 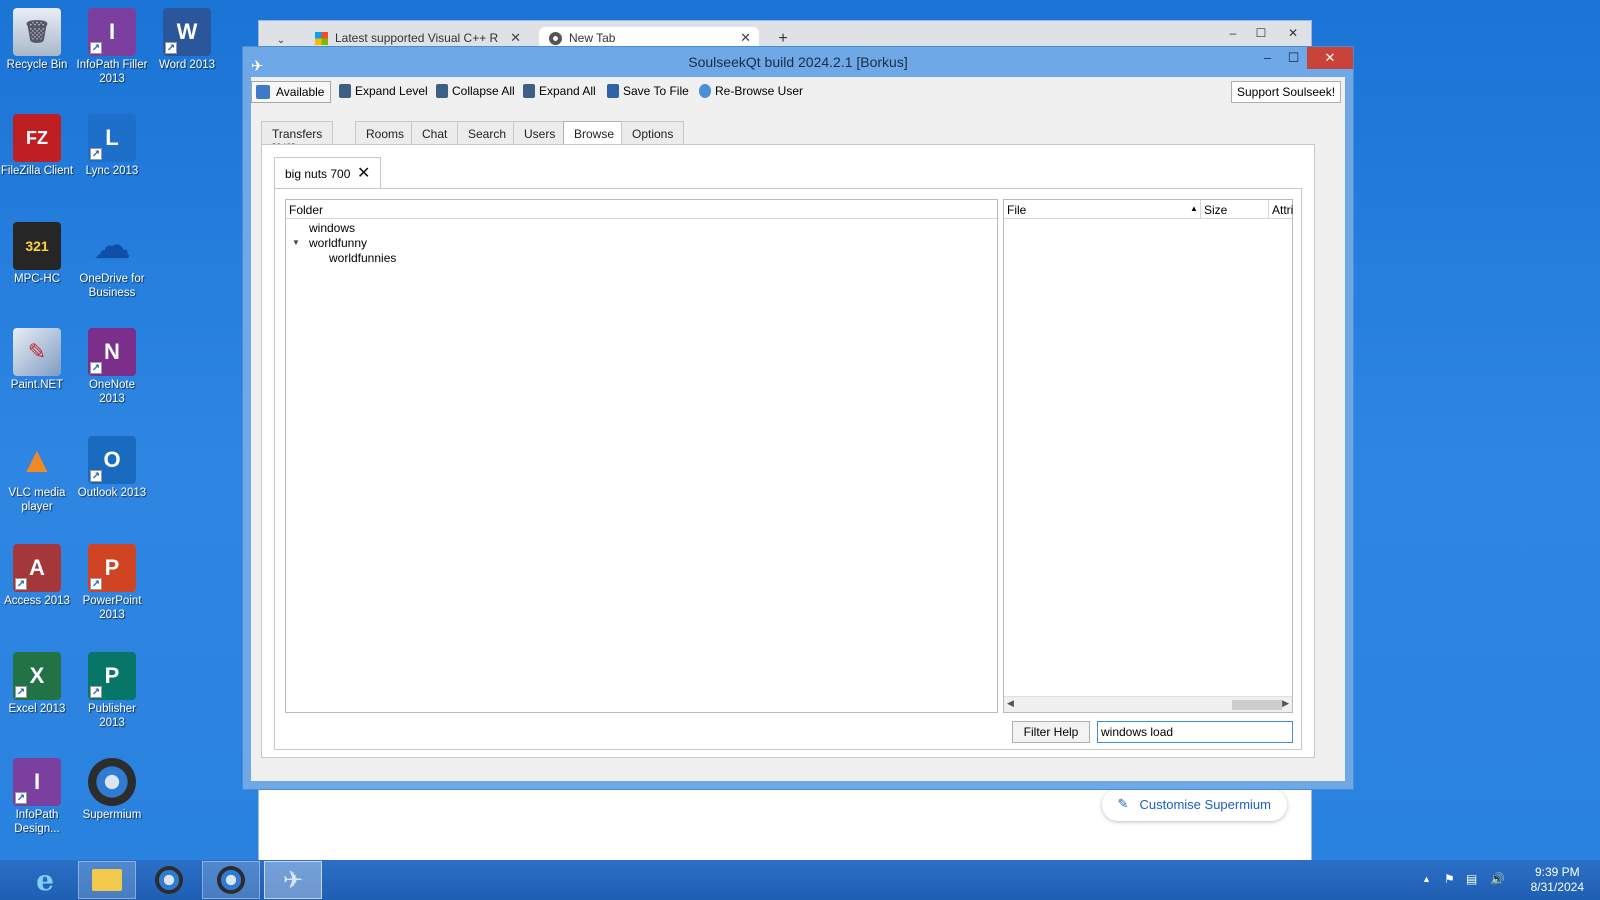 What do you see at coordinates (1282, 210) in the screenshot?
I see `column-attributes: Attri` at bounding box center [1282, 210].